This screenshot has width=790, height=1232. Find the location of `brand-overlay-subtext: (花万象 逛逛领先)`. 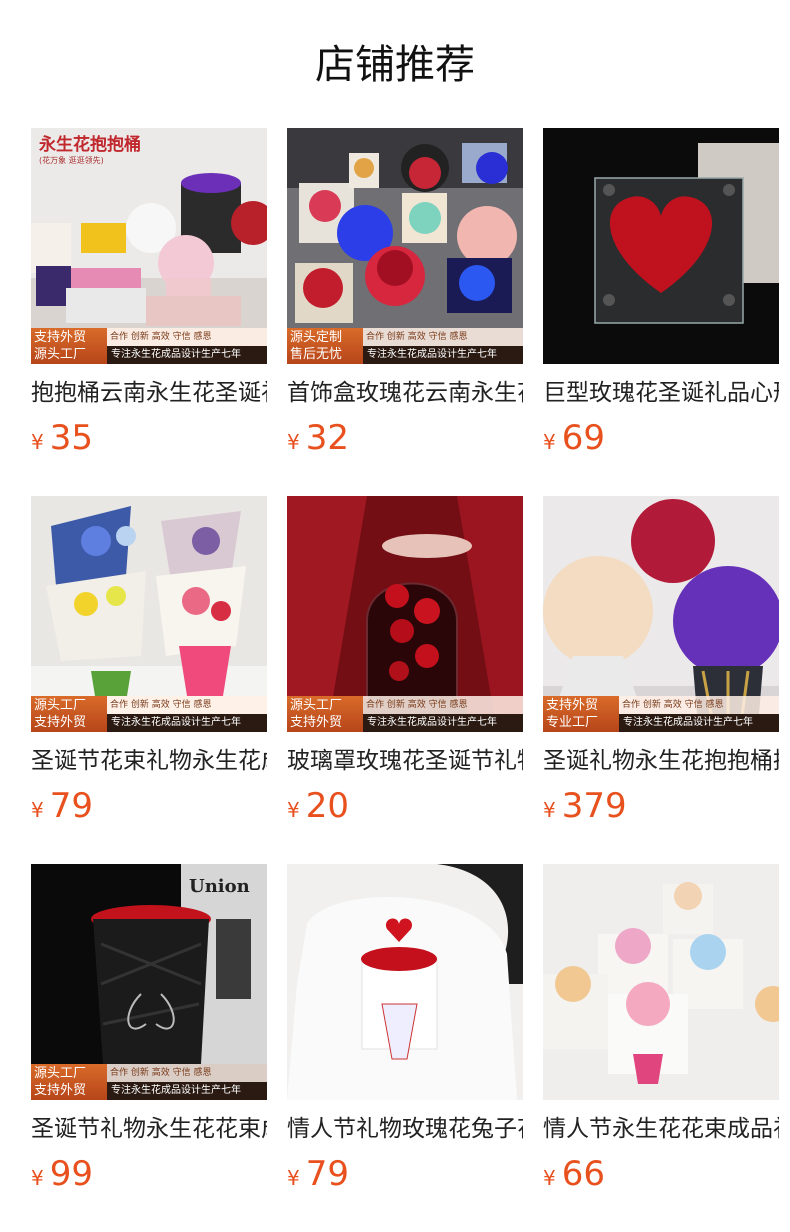

brand-overlay-subtext: (花万象 逛逛领先) is located at coordinates (71, 160).